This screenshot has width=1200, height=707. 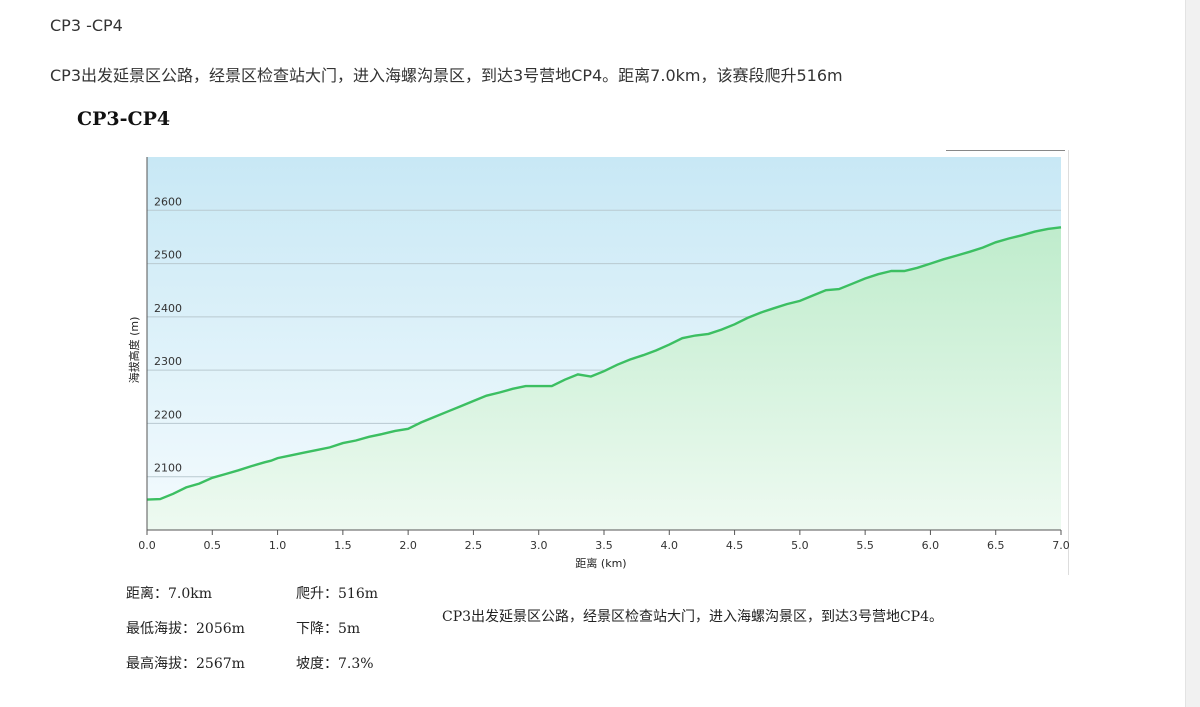 I want to click on stat-min-altitude: 最低海拔：2056m, so click(x=185, y=629).